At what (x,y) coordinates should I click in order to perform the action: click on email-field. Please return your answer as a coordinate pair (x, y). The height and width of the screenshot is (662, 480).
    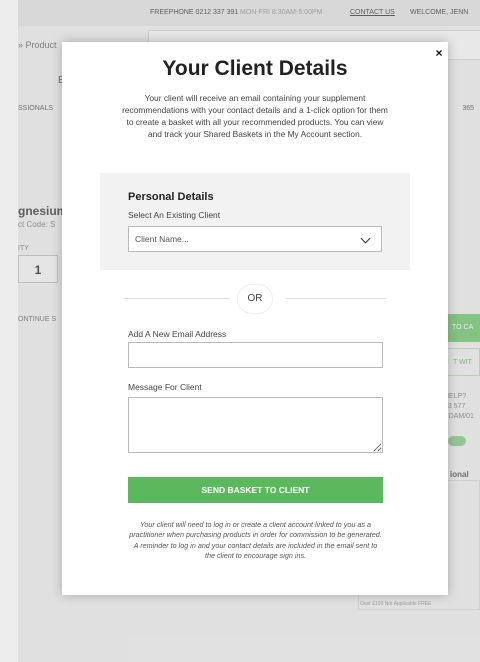
    Looking at the image, I should click on (255, 355).